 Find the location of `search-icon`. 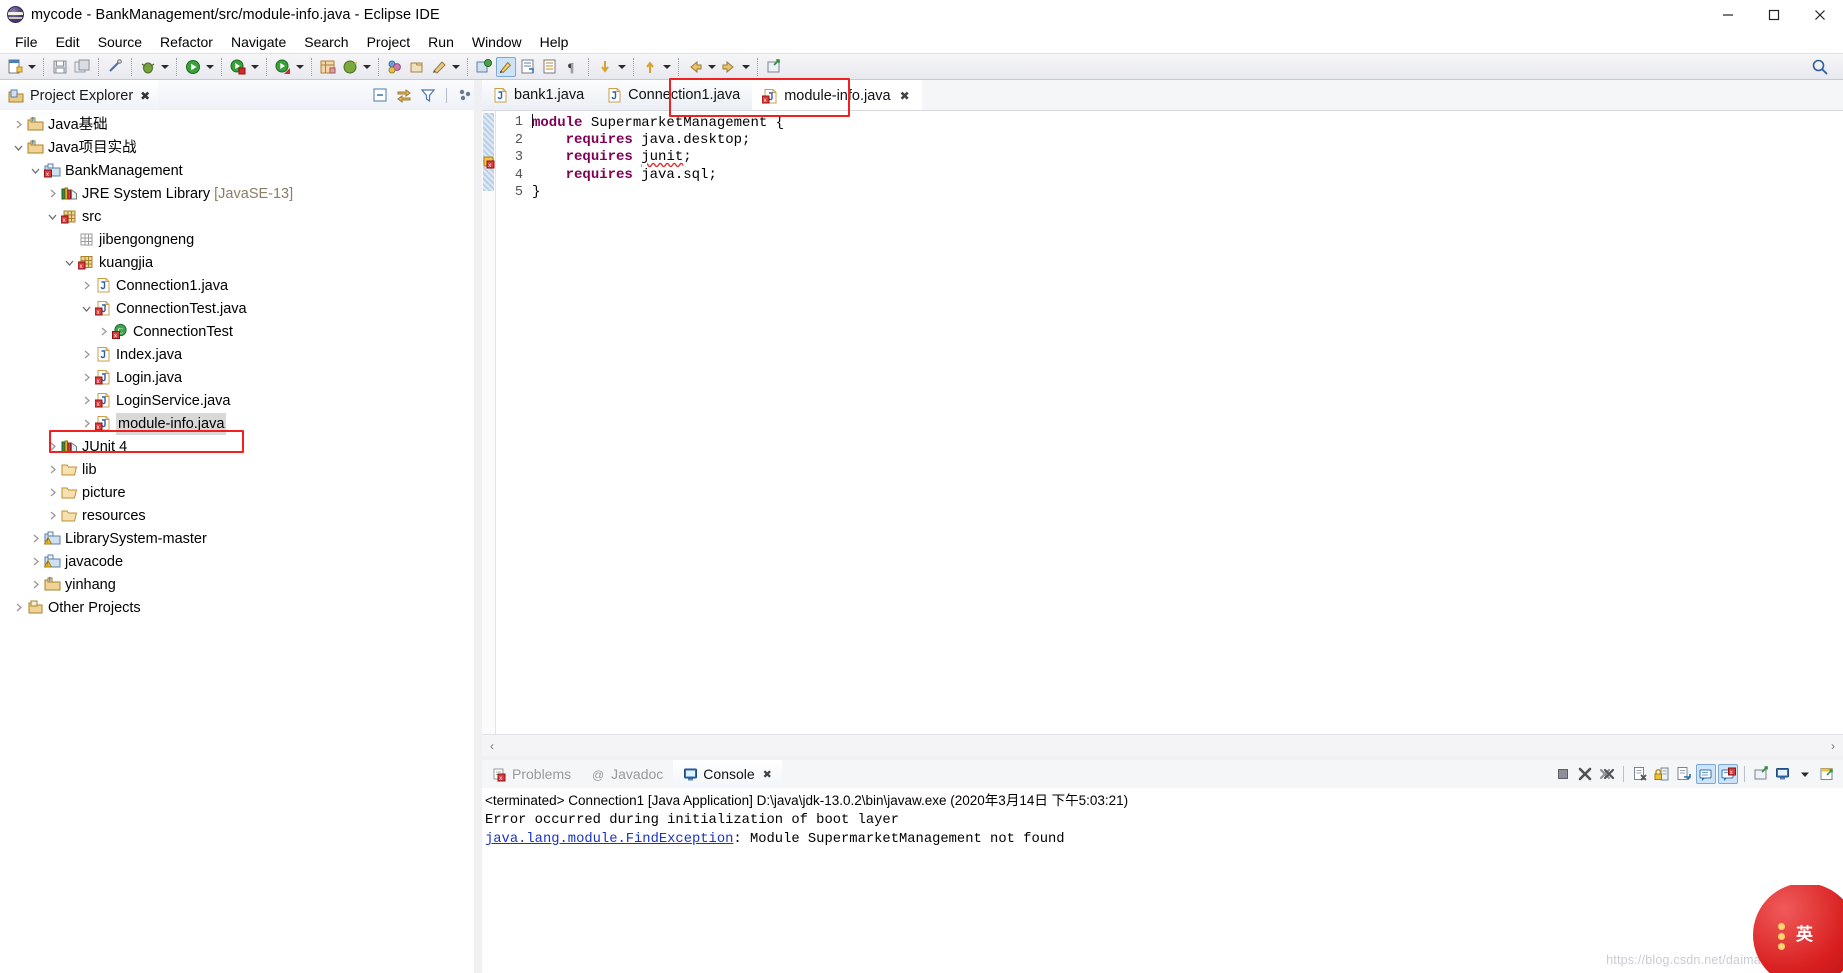

search-icon is located at coordinates (1820, 67).